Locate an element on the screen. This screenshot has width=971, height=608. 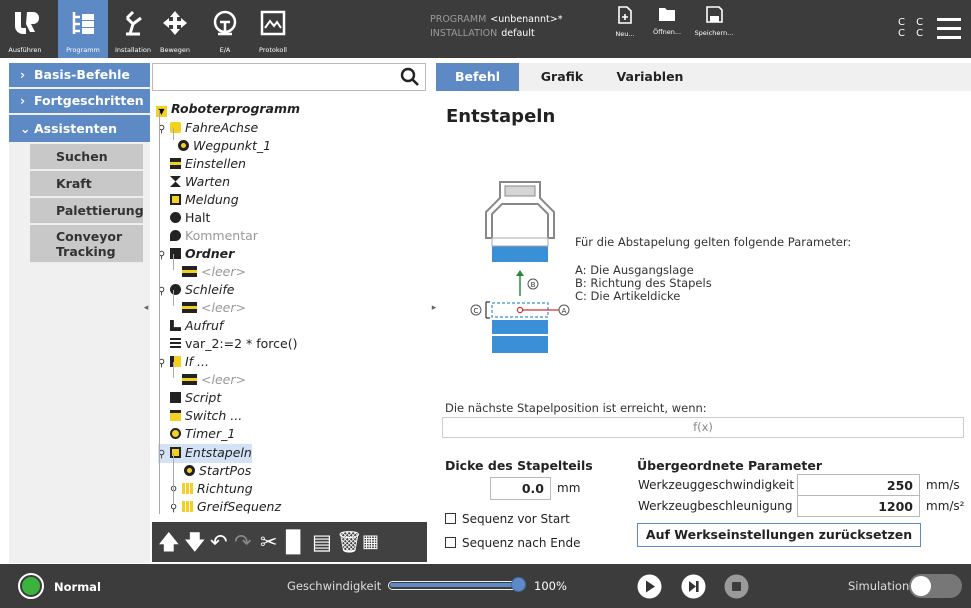
waypoint-icon is located at coordinates (189, 470).